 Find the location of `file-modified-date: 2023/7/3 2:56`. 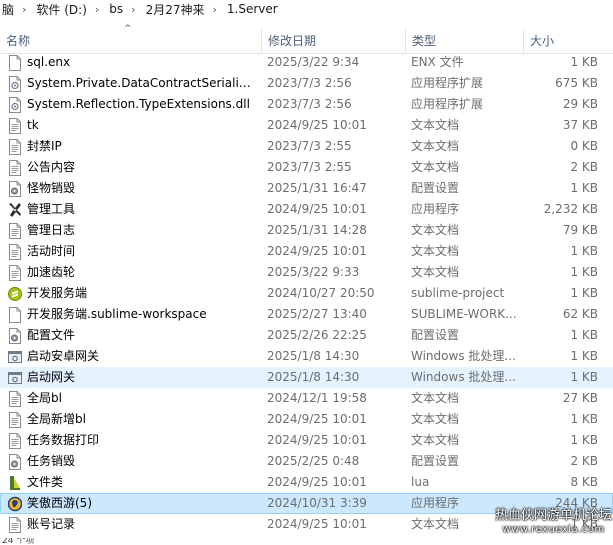

file-modified-date: 2023/7/3 2:56 is located at coordinates (309, 104).